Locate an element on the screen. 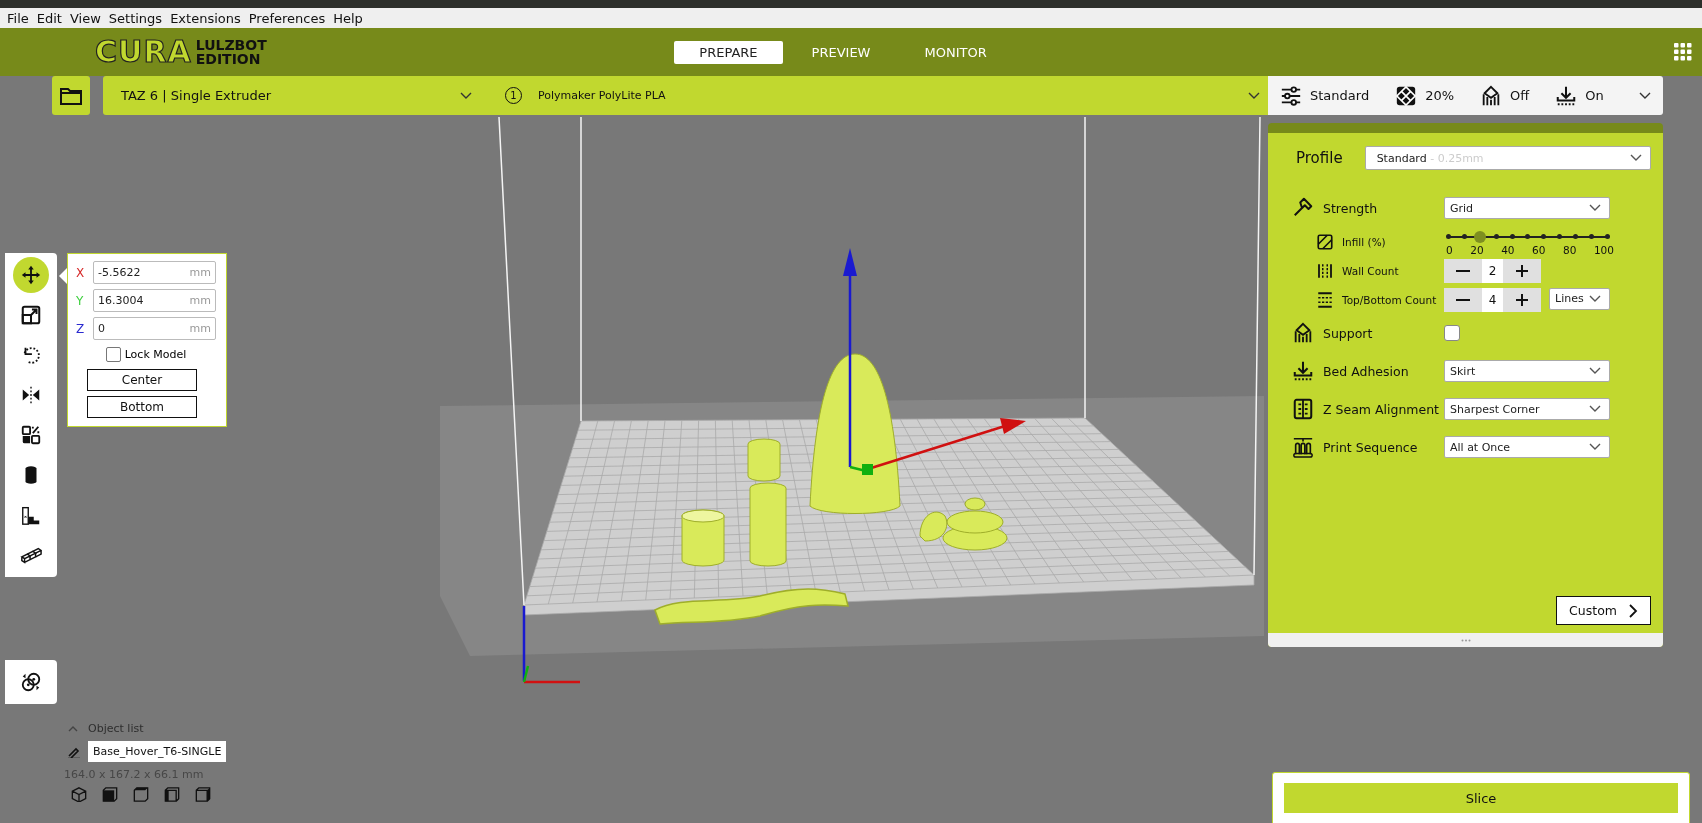 The height and width of the screenshot is (823, 1702). sliders-icon is located at coordinates (1291, 95).